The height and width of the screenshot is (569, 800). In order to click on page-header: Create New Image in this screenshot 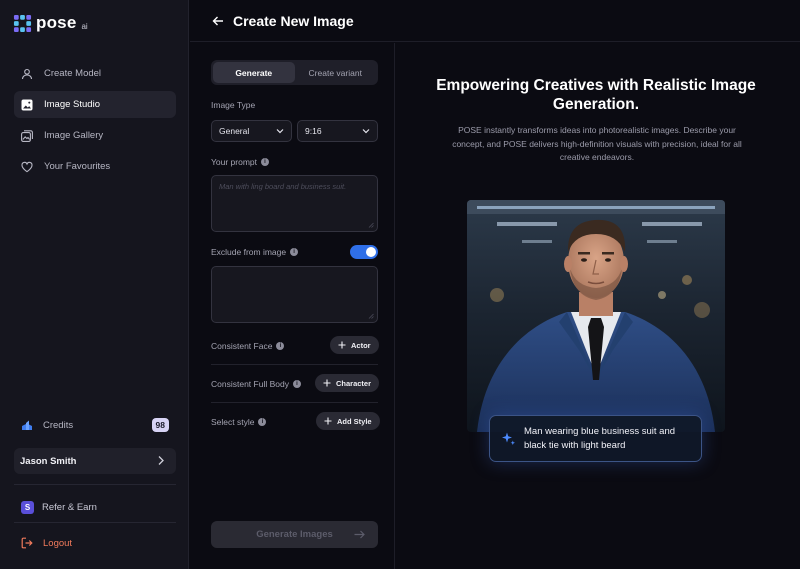, I will do `click(495, 21)`.